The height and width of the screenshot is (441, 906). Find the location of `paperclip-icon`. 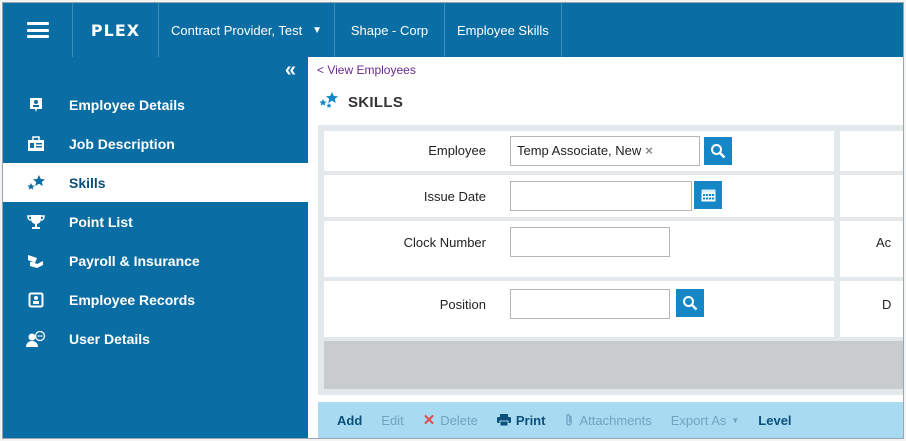

paperclip-icon is located at coordinates (569, 420).